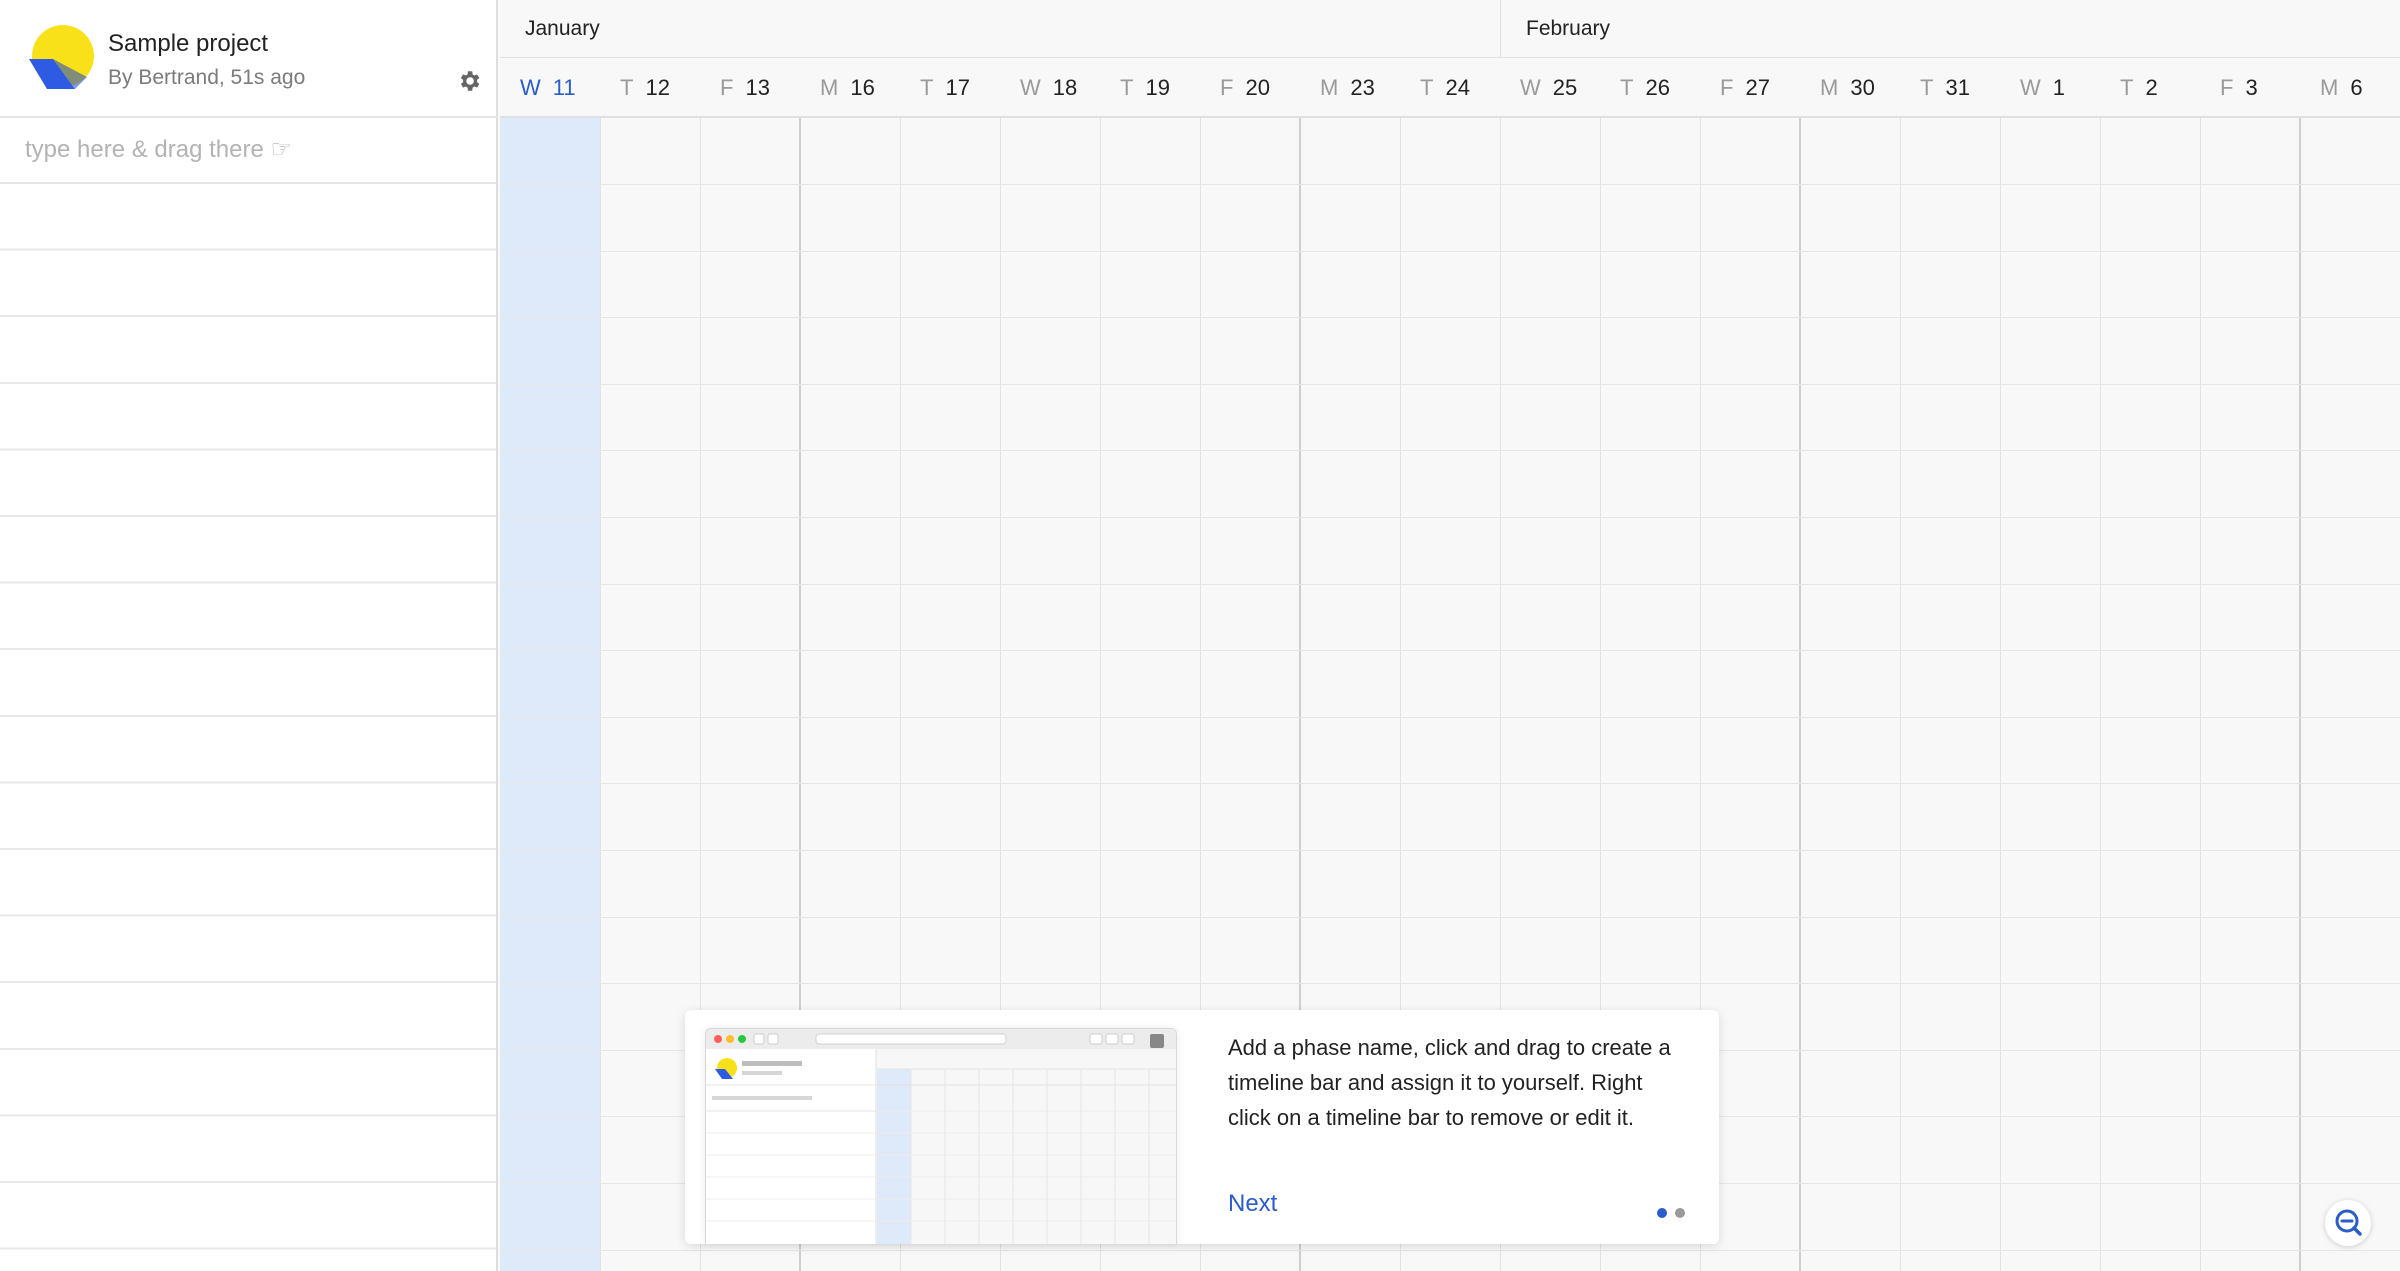 The width and height of the screenshot is (2400, 1271). Describe the element at coordinates (207, 77) in the screenshot. I see `project-subtitle: By Bertrand, 51s ago` at that location.